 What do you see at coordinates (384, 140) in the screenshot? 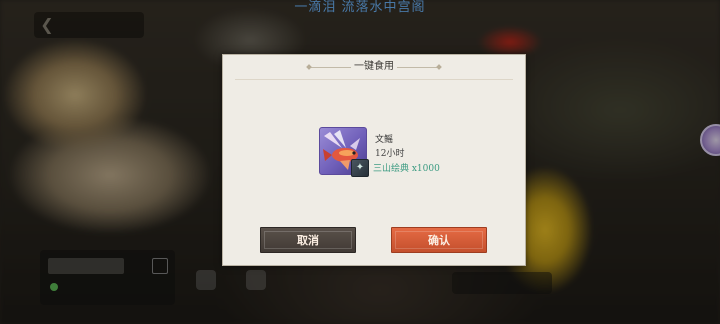
I see `item-name: 文鳐` at bounding box center [384, 140].